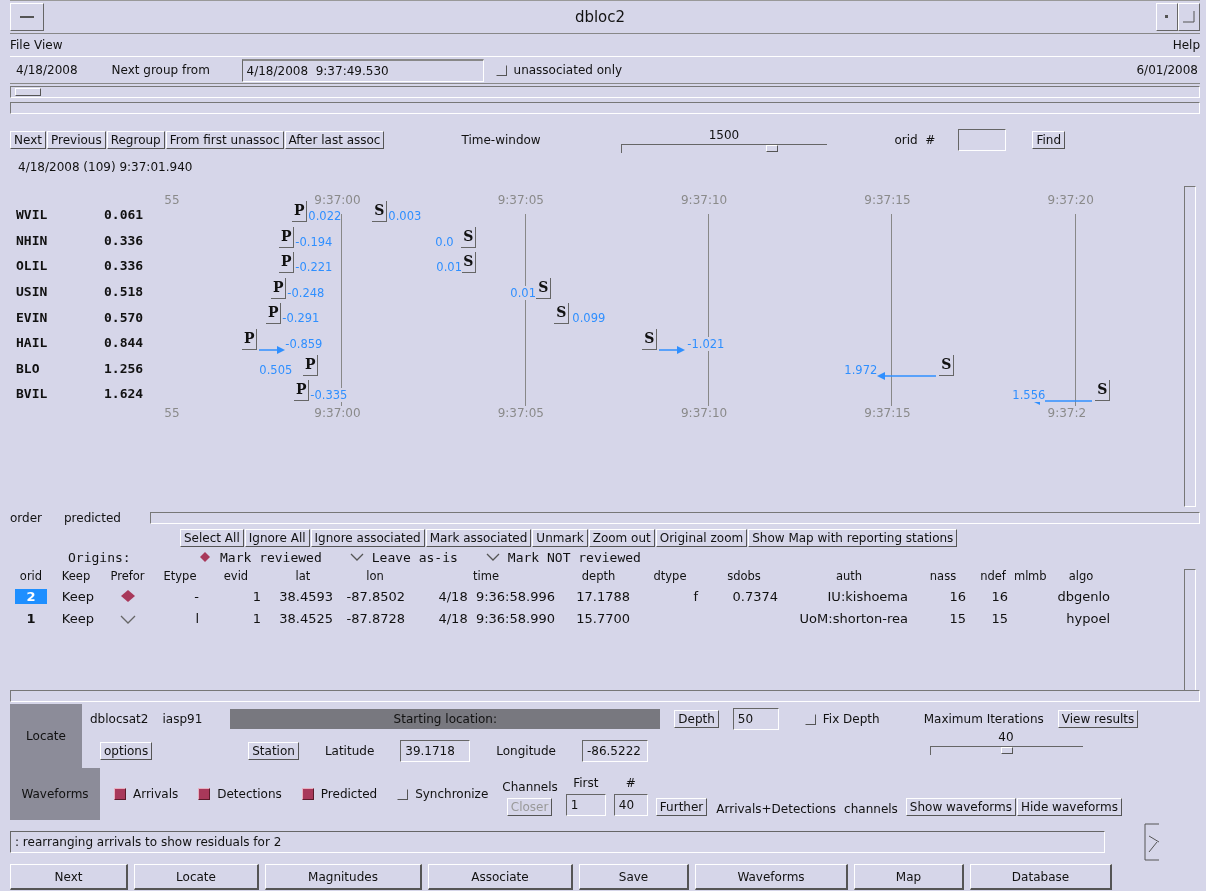  I want to click on nav-button: From first unassoc, so click(224, 140).